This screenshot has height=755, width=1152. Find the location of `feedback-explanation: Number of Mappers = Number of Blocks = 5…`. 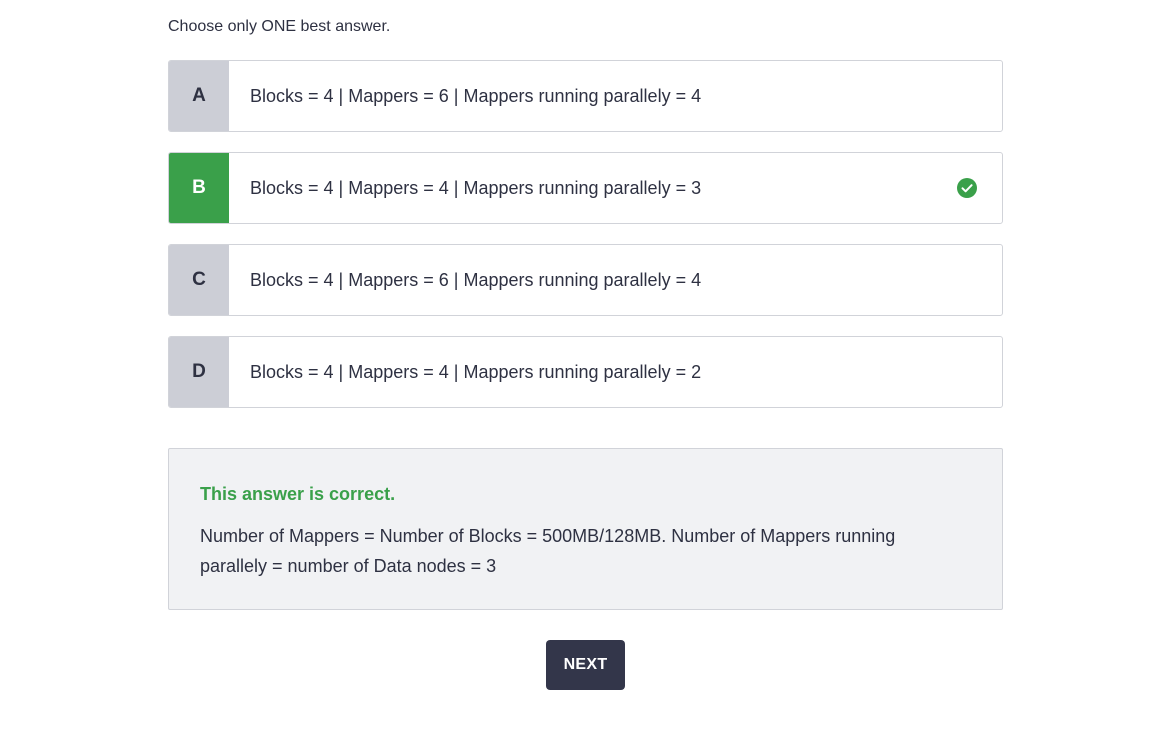

feedback-explanation: Number of Mappers = Number of Blocks = 5… is located at coordinates (548, 551).